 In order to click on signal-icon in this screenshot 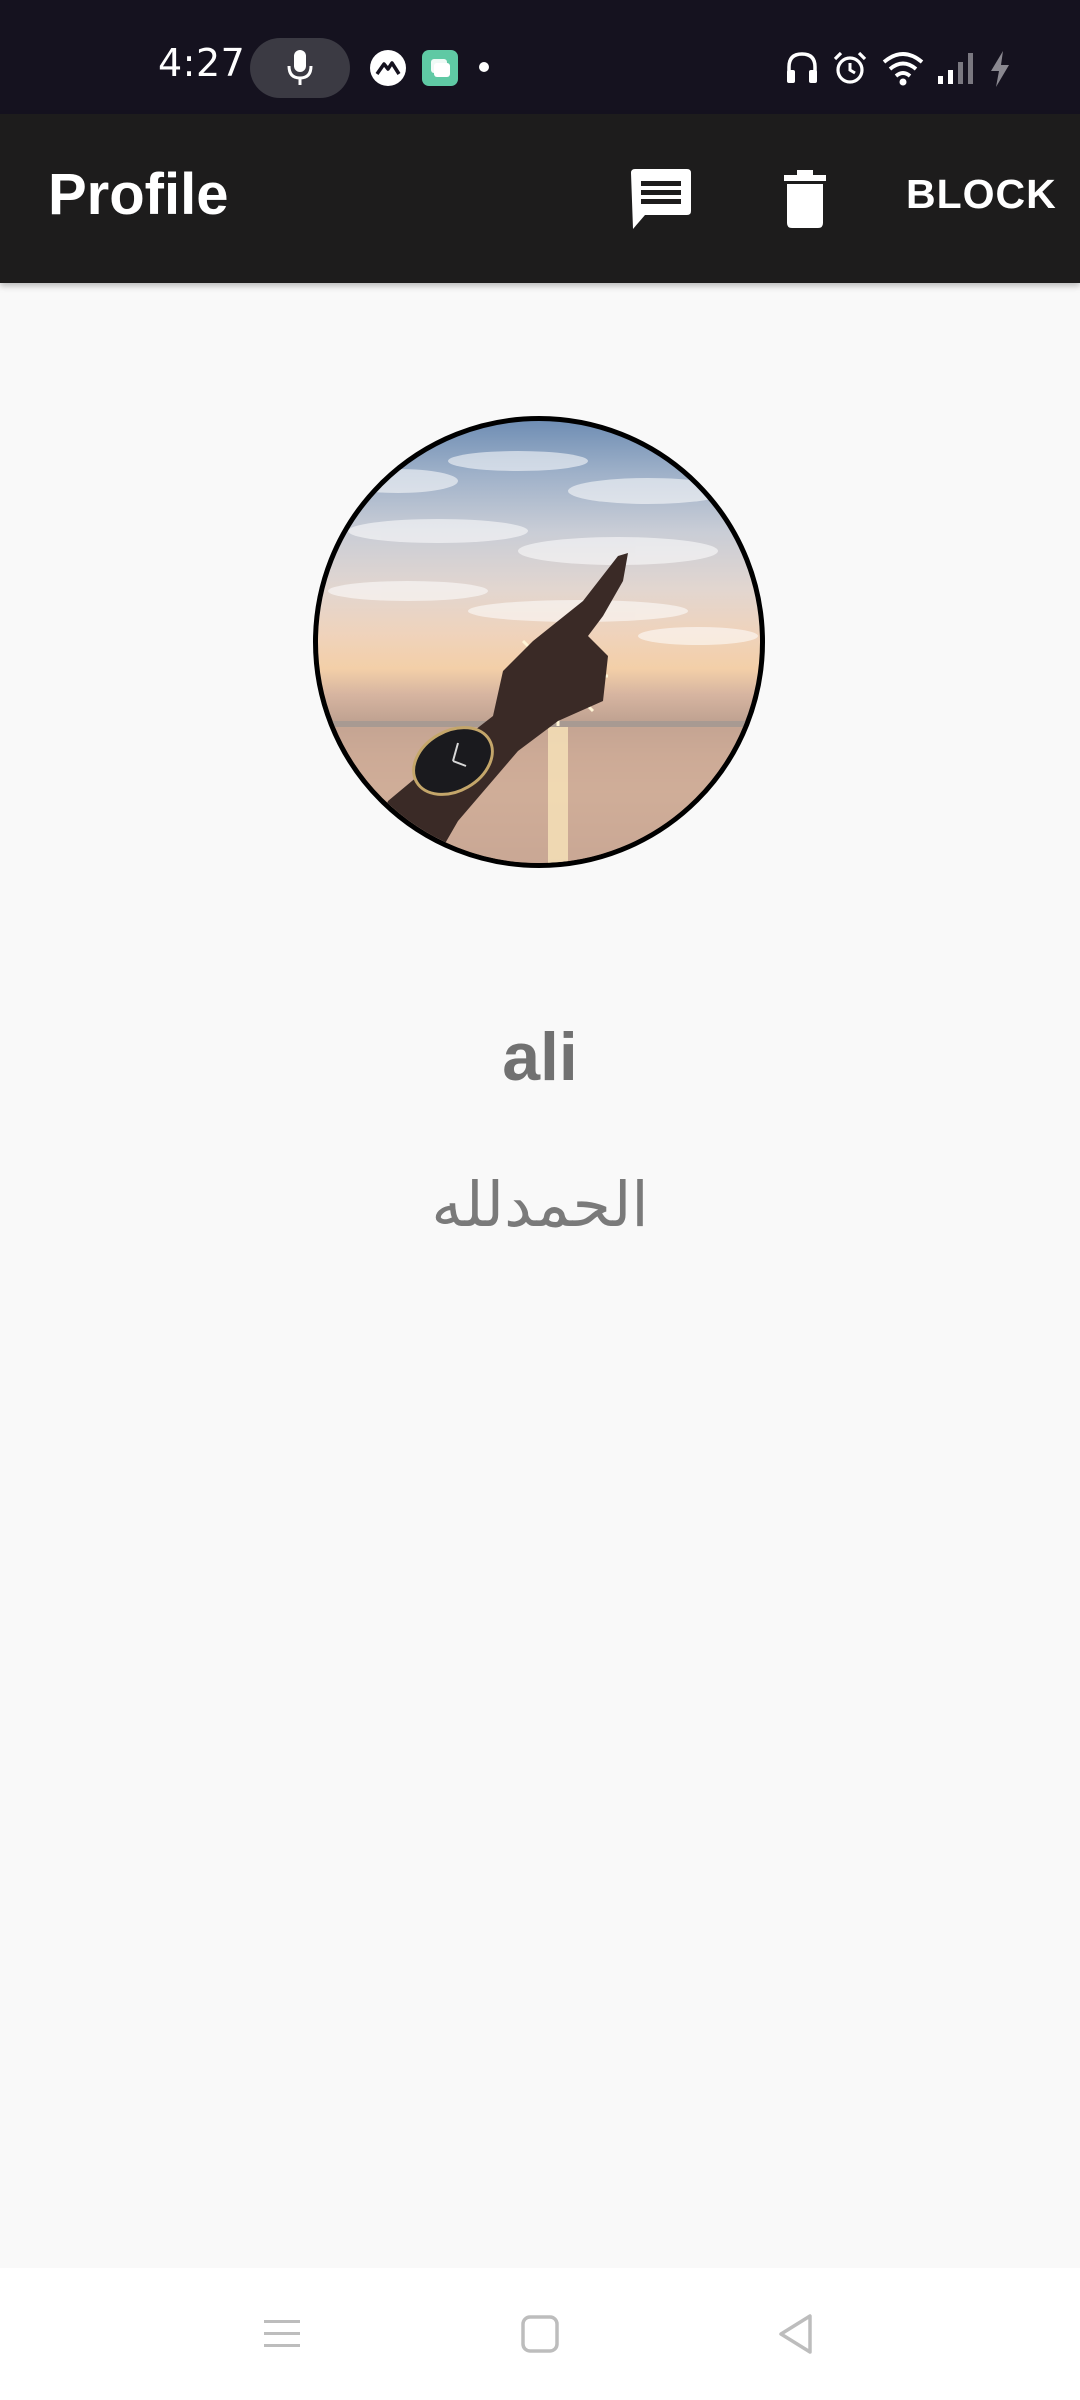, I will do `click(955, 68)`.